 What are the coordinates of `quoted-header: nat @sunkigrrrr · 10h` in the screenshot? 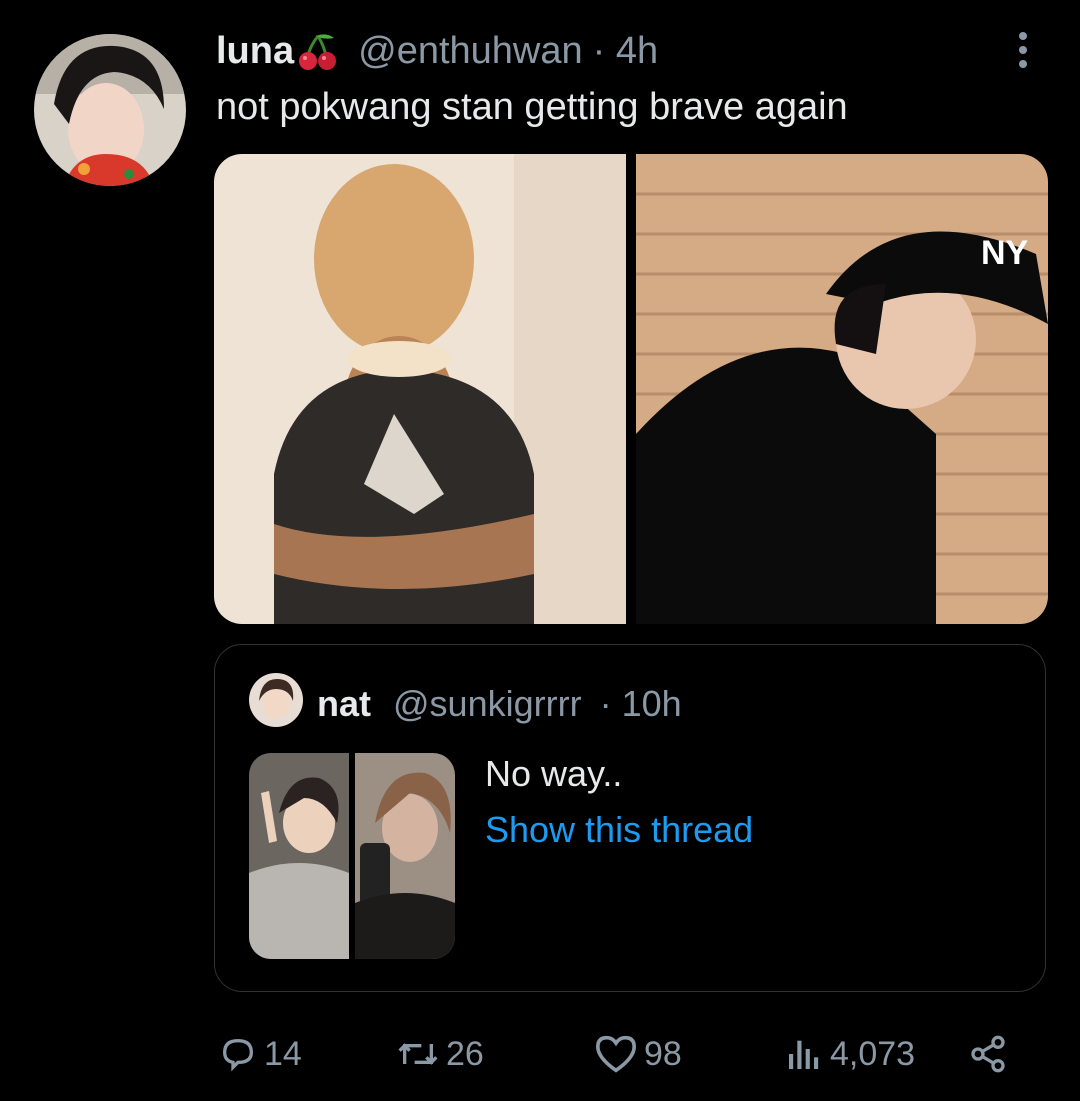 It's located at (499, 704).